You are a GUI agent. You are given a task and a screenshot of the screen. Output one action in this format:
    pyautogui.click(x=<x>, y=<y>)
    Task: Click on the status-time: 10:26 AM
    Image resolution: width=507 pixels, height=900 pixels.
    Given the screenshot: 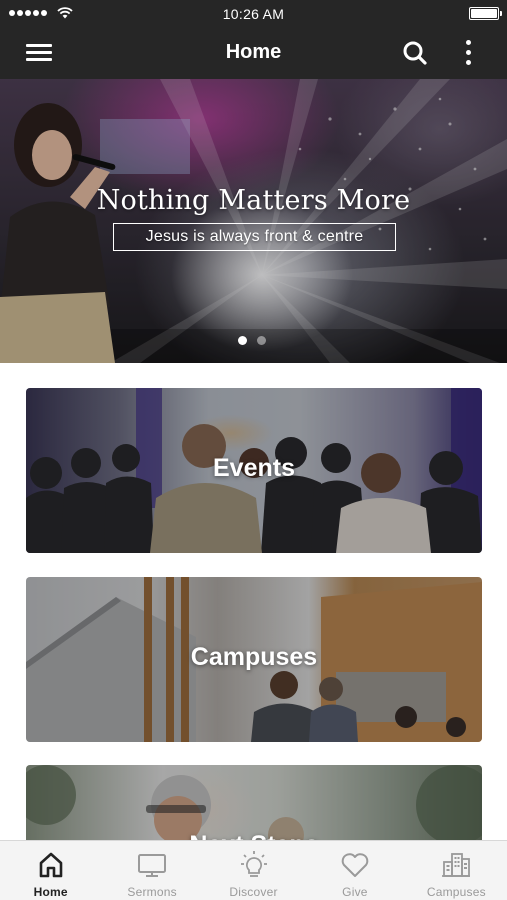 What is the action you would take?
    pyautogui.click(x=253, y=14)
    